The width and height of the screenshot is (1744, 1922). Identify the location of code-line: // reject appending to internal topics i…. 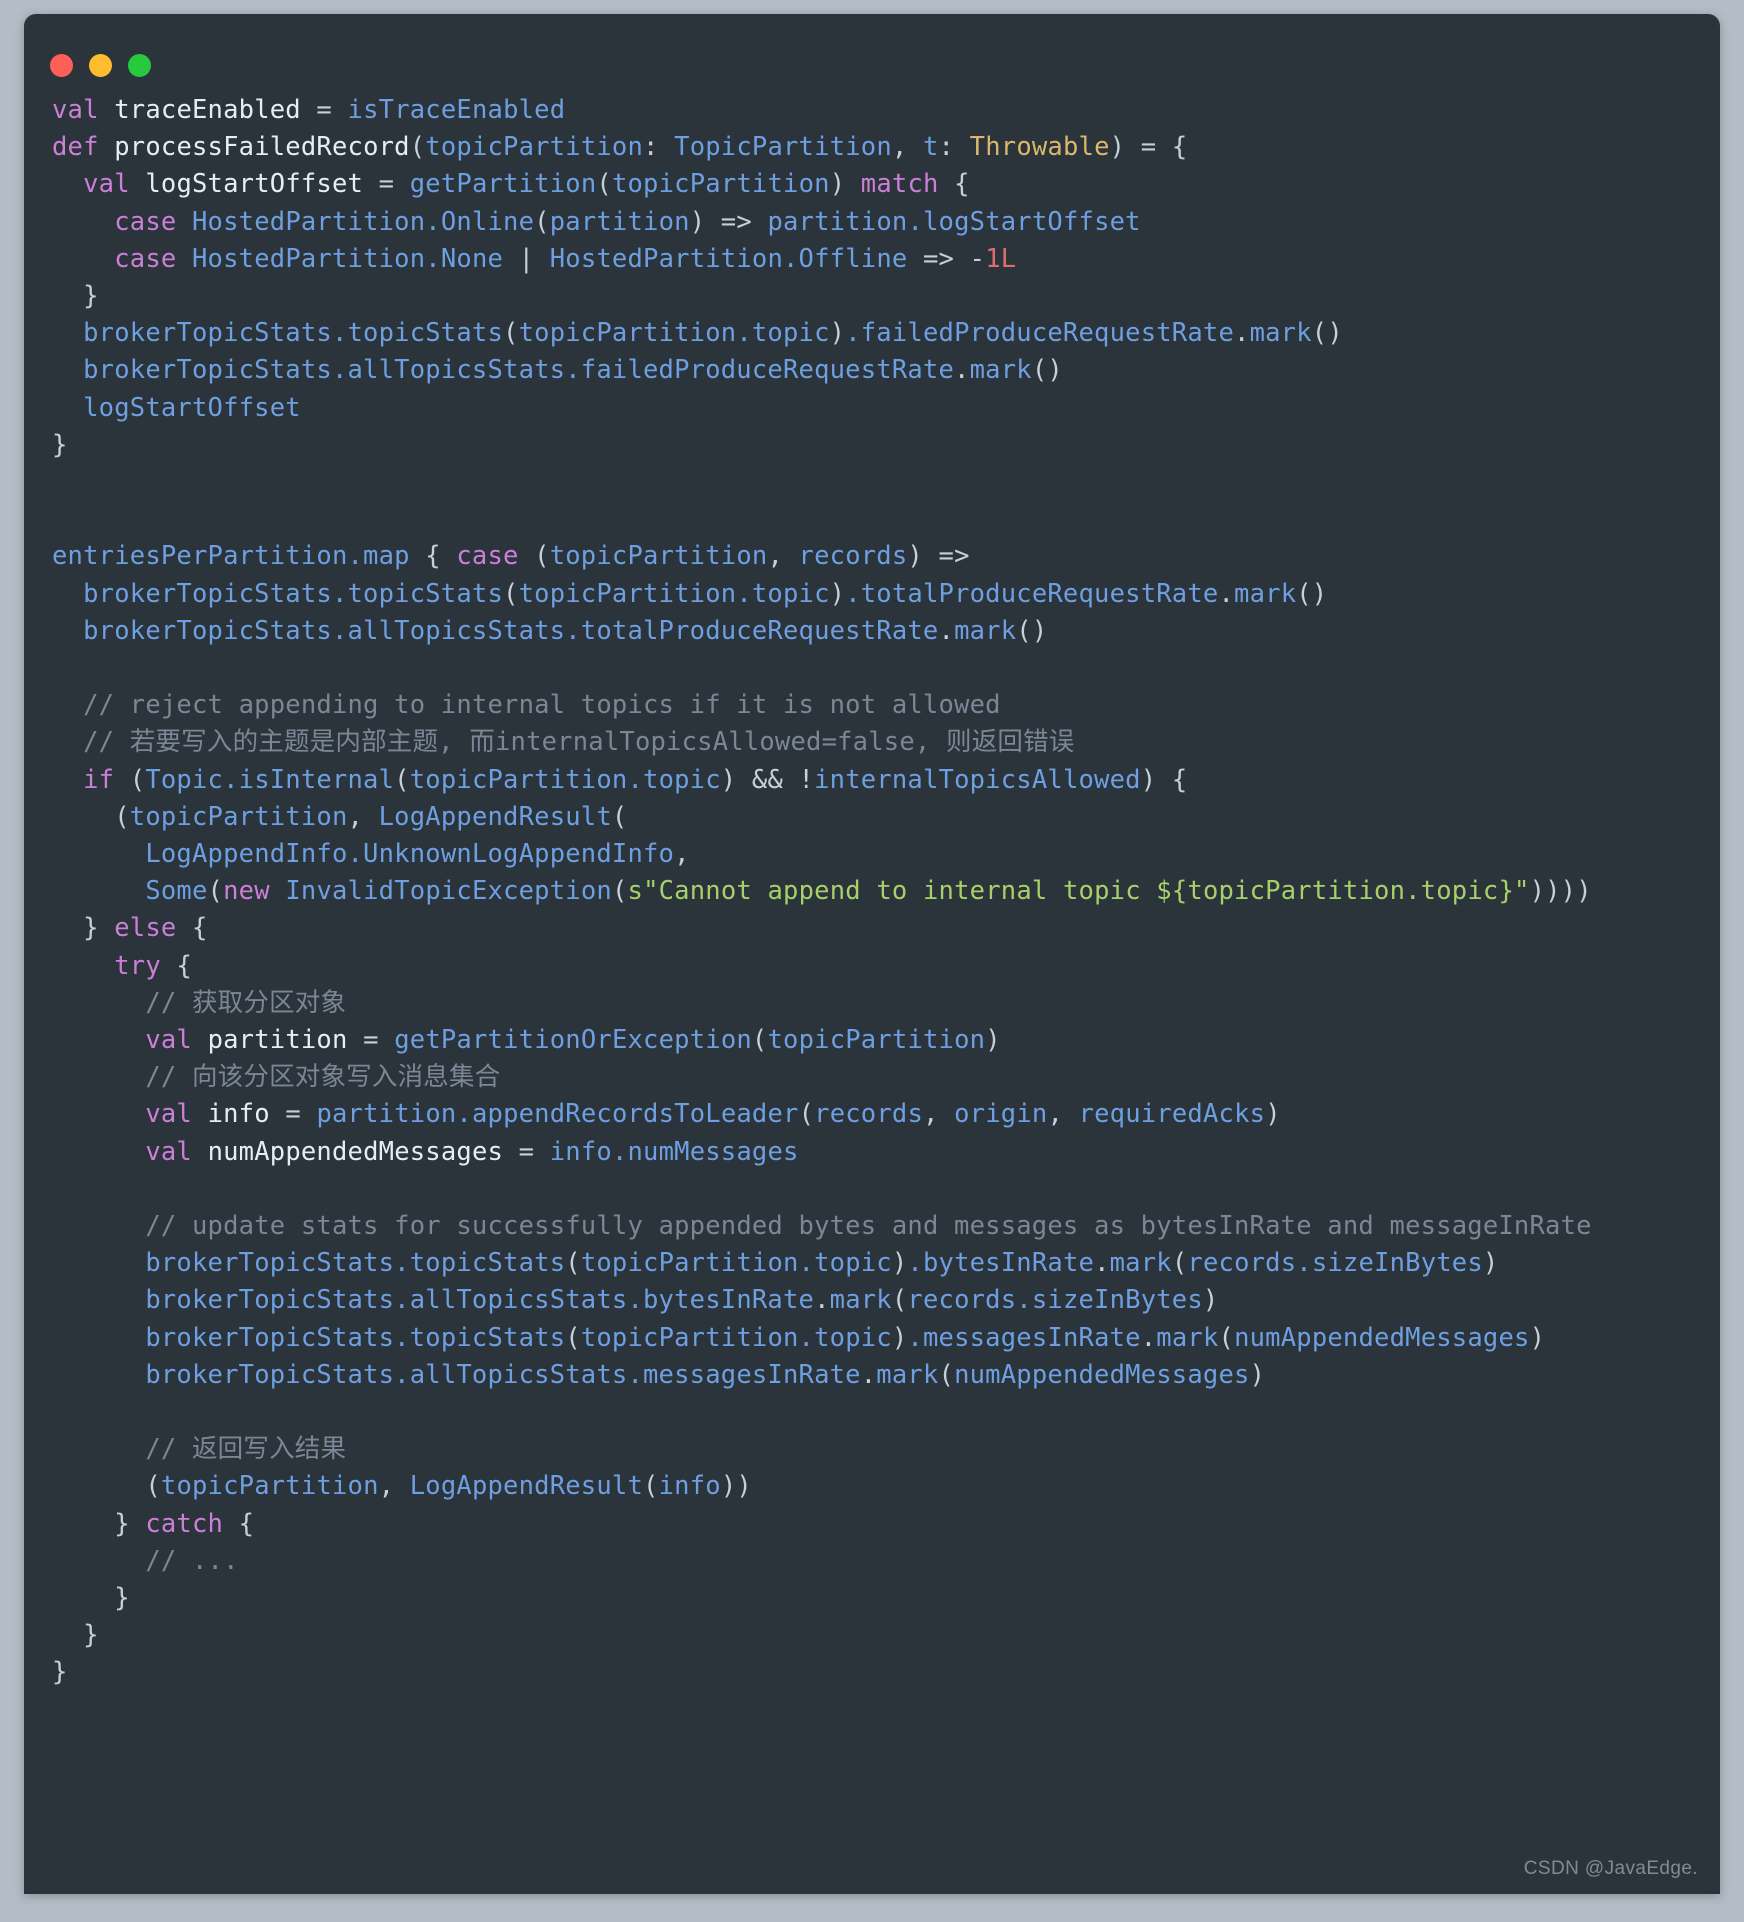
(886, 705).